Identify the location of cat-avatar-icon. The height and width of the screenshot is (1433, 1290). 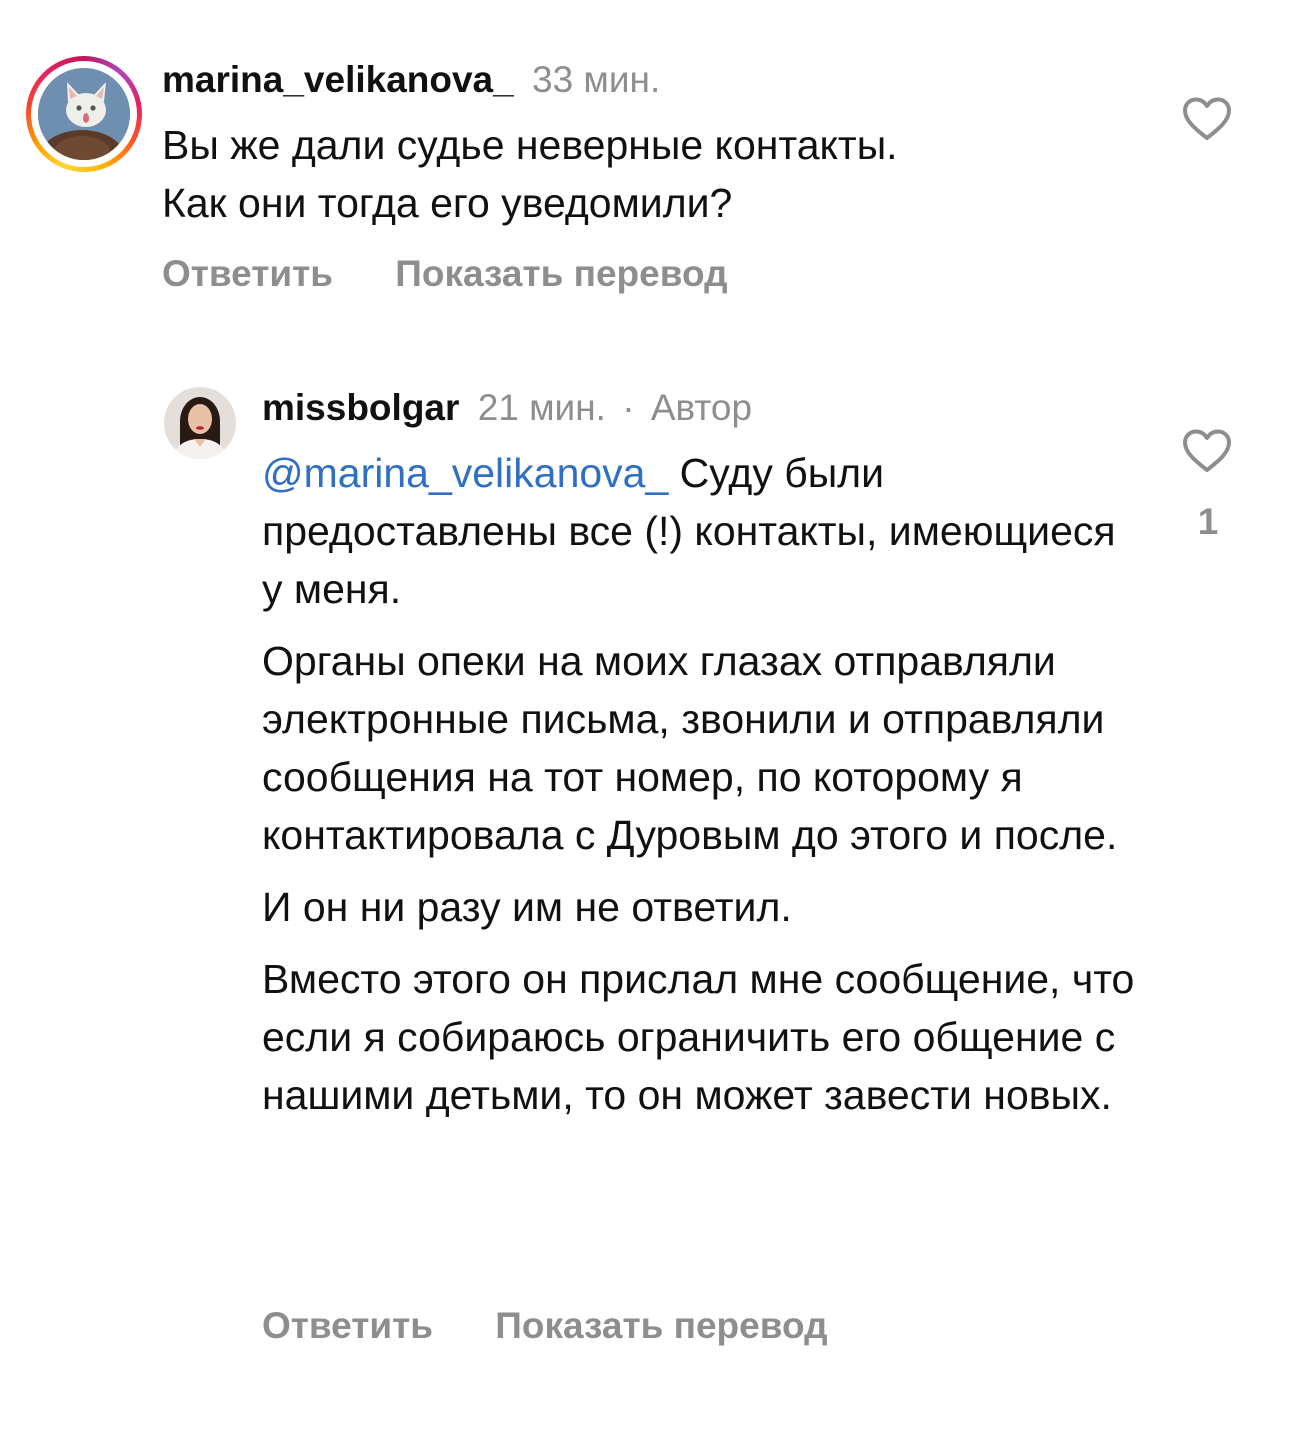
(84, 114).